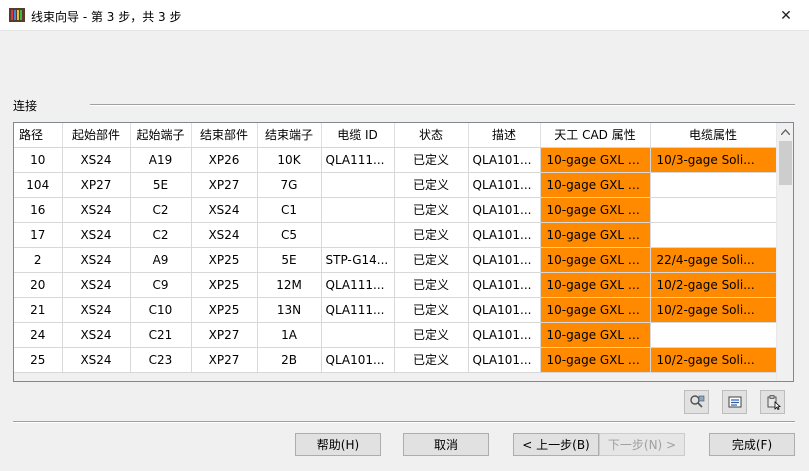 The image size is (809, 471). What do you see at coordinates (38, 335) in the screenshot?
I see `cell-path: 24` at bounding box center [38, 335].